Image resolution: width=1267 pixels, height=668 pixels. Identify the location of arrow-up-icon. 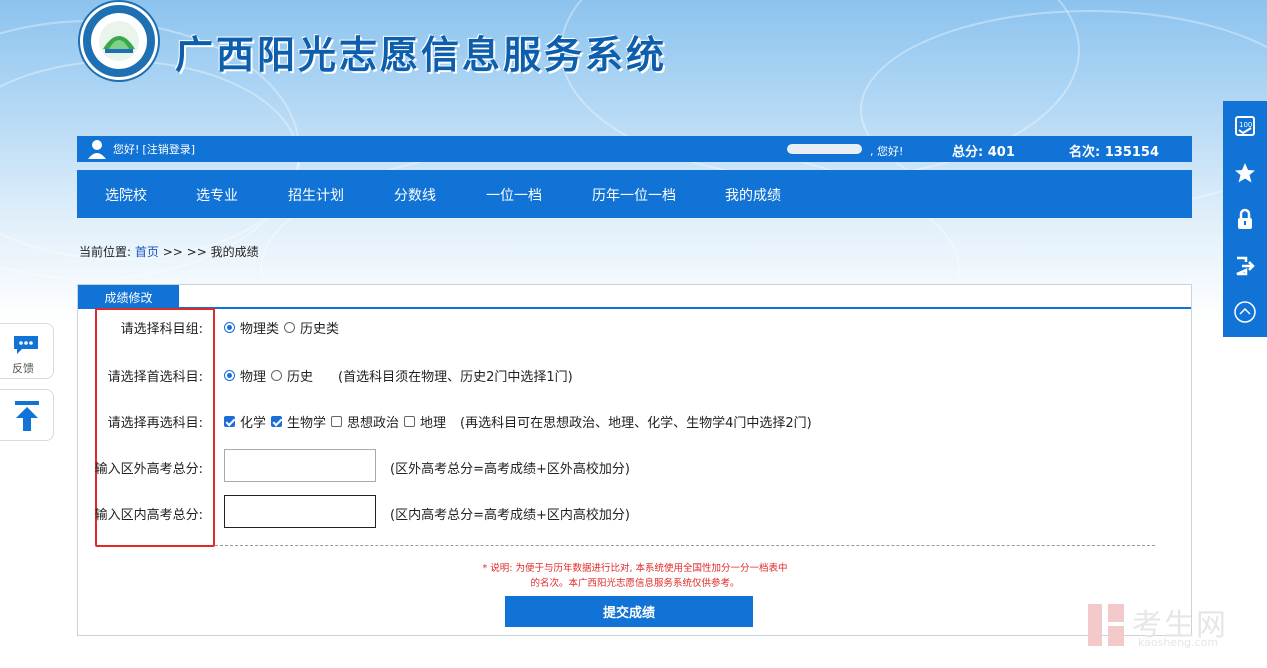
(27, 418).